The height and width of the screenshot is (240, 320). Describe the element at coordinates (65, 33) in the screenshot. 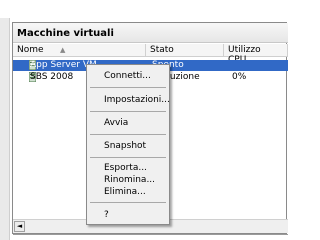

I see `panel-title: Macchine virtuali` at that location.